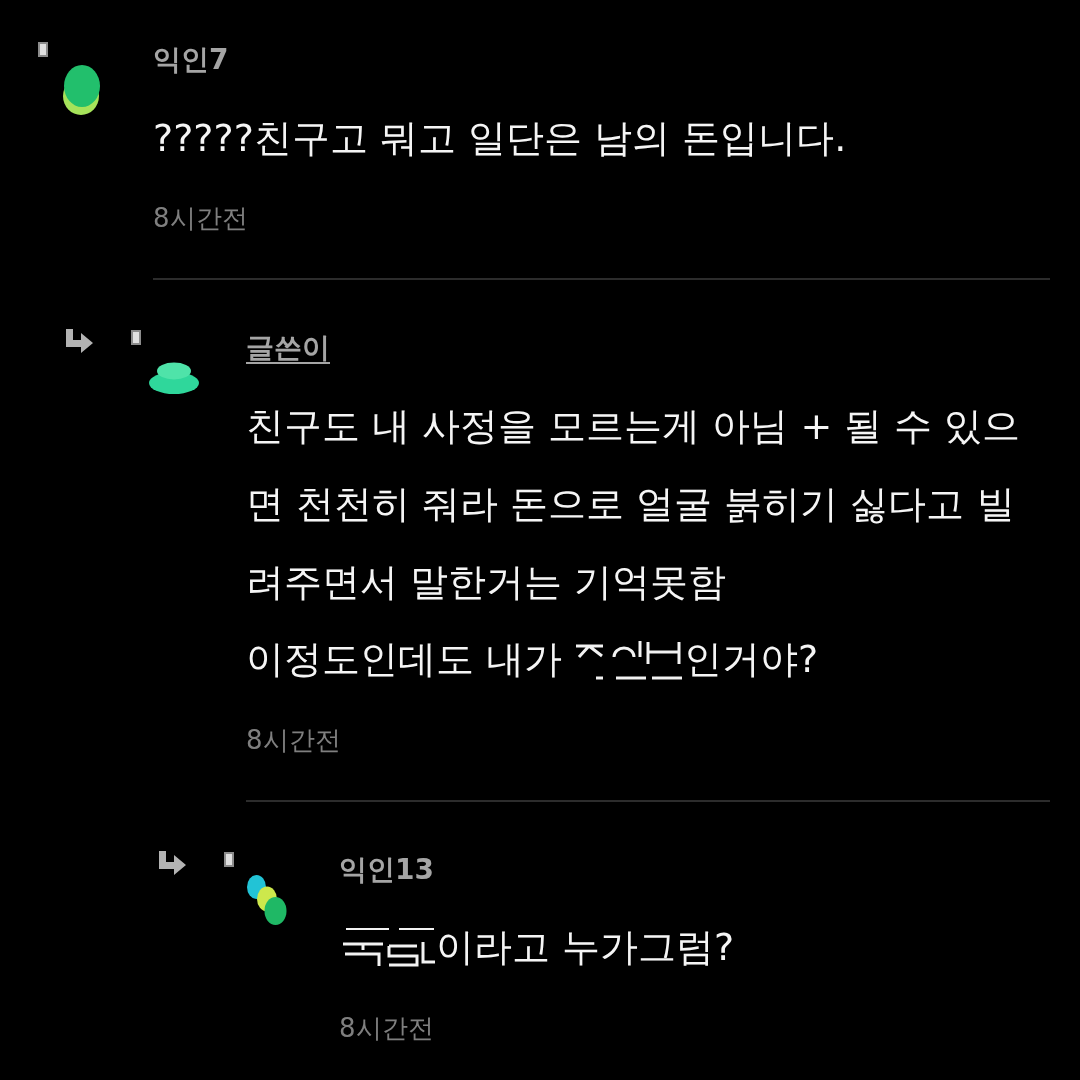  I want to click on comment-text: 이정도인데도 내가, so click(404, 660).